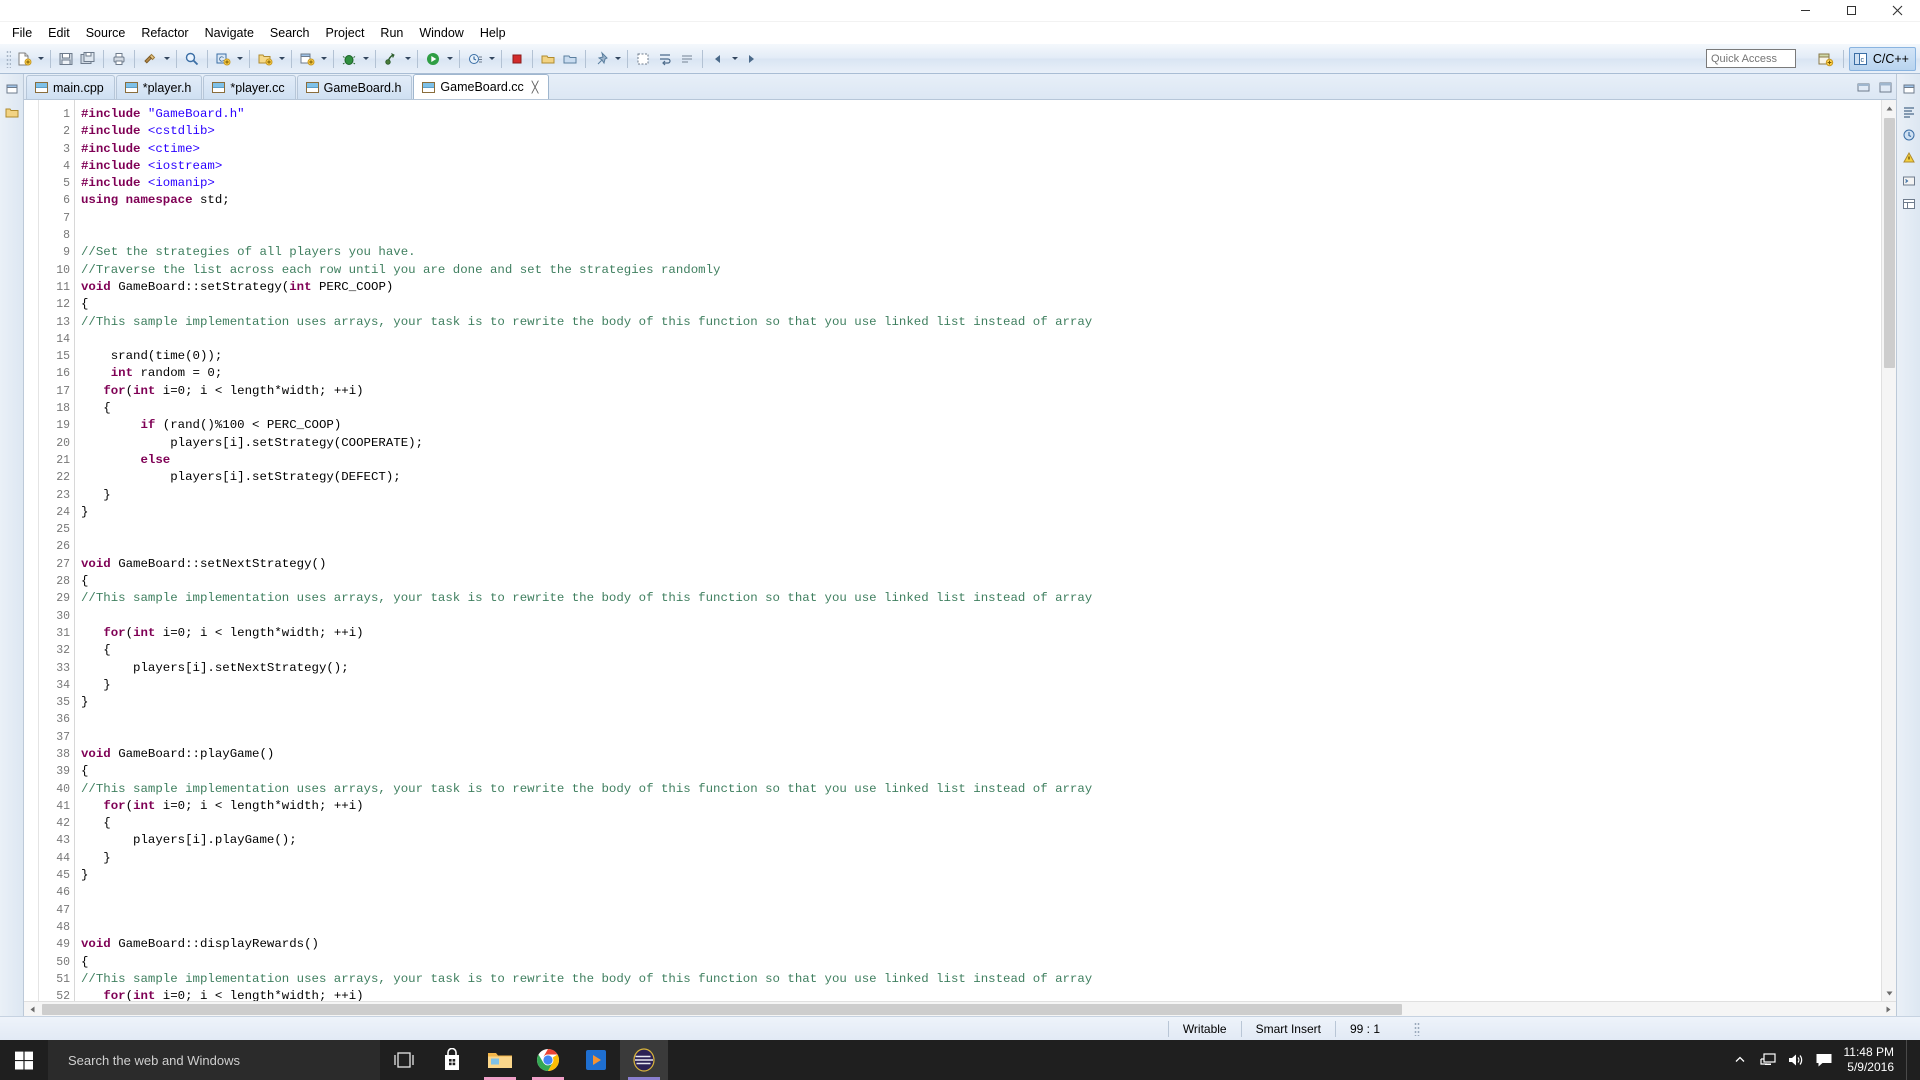 This screenshot has width=1920, height=1080. I want to click on maximize-button, so click(1851, 10).